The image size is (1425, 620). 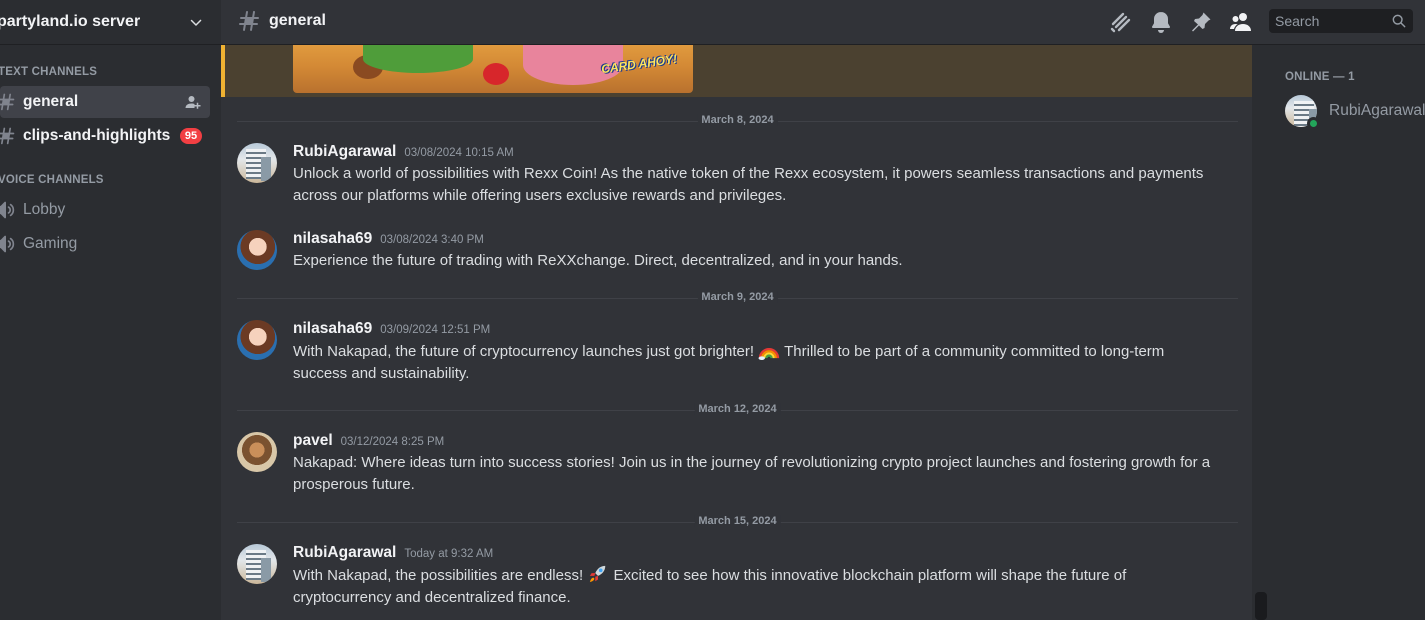 What do you see at coordinates (193, 102) in the screenshot?
I see `create-invite-icon` at bounding box center [193, 102].